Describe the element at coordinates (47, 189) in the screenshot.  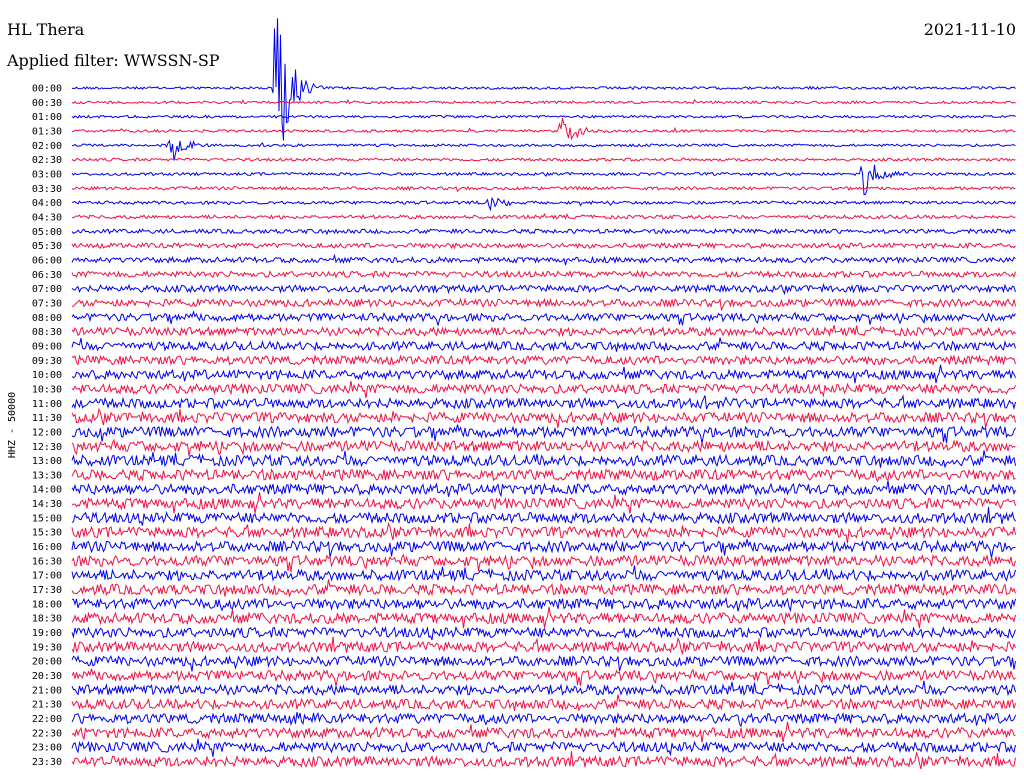
I see `time-label: 03:30` at that location.